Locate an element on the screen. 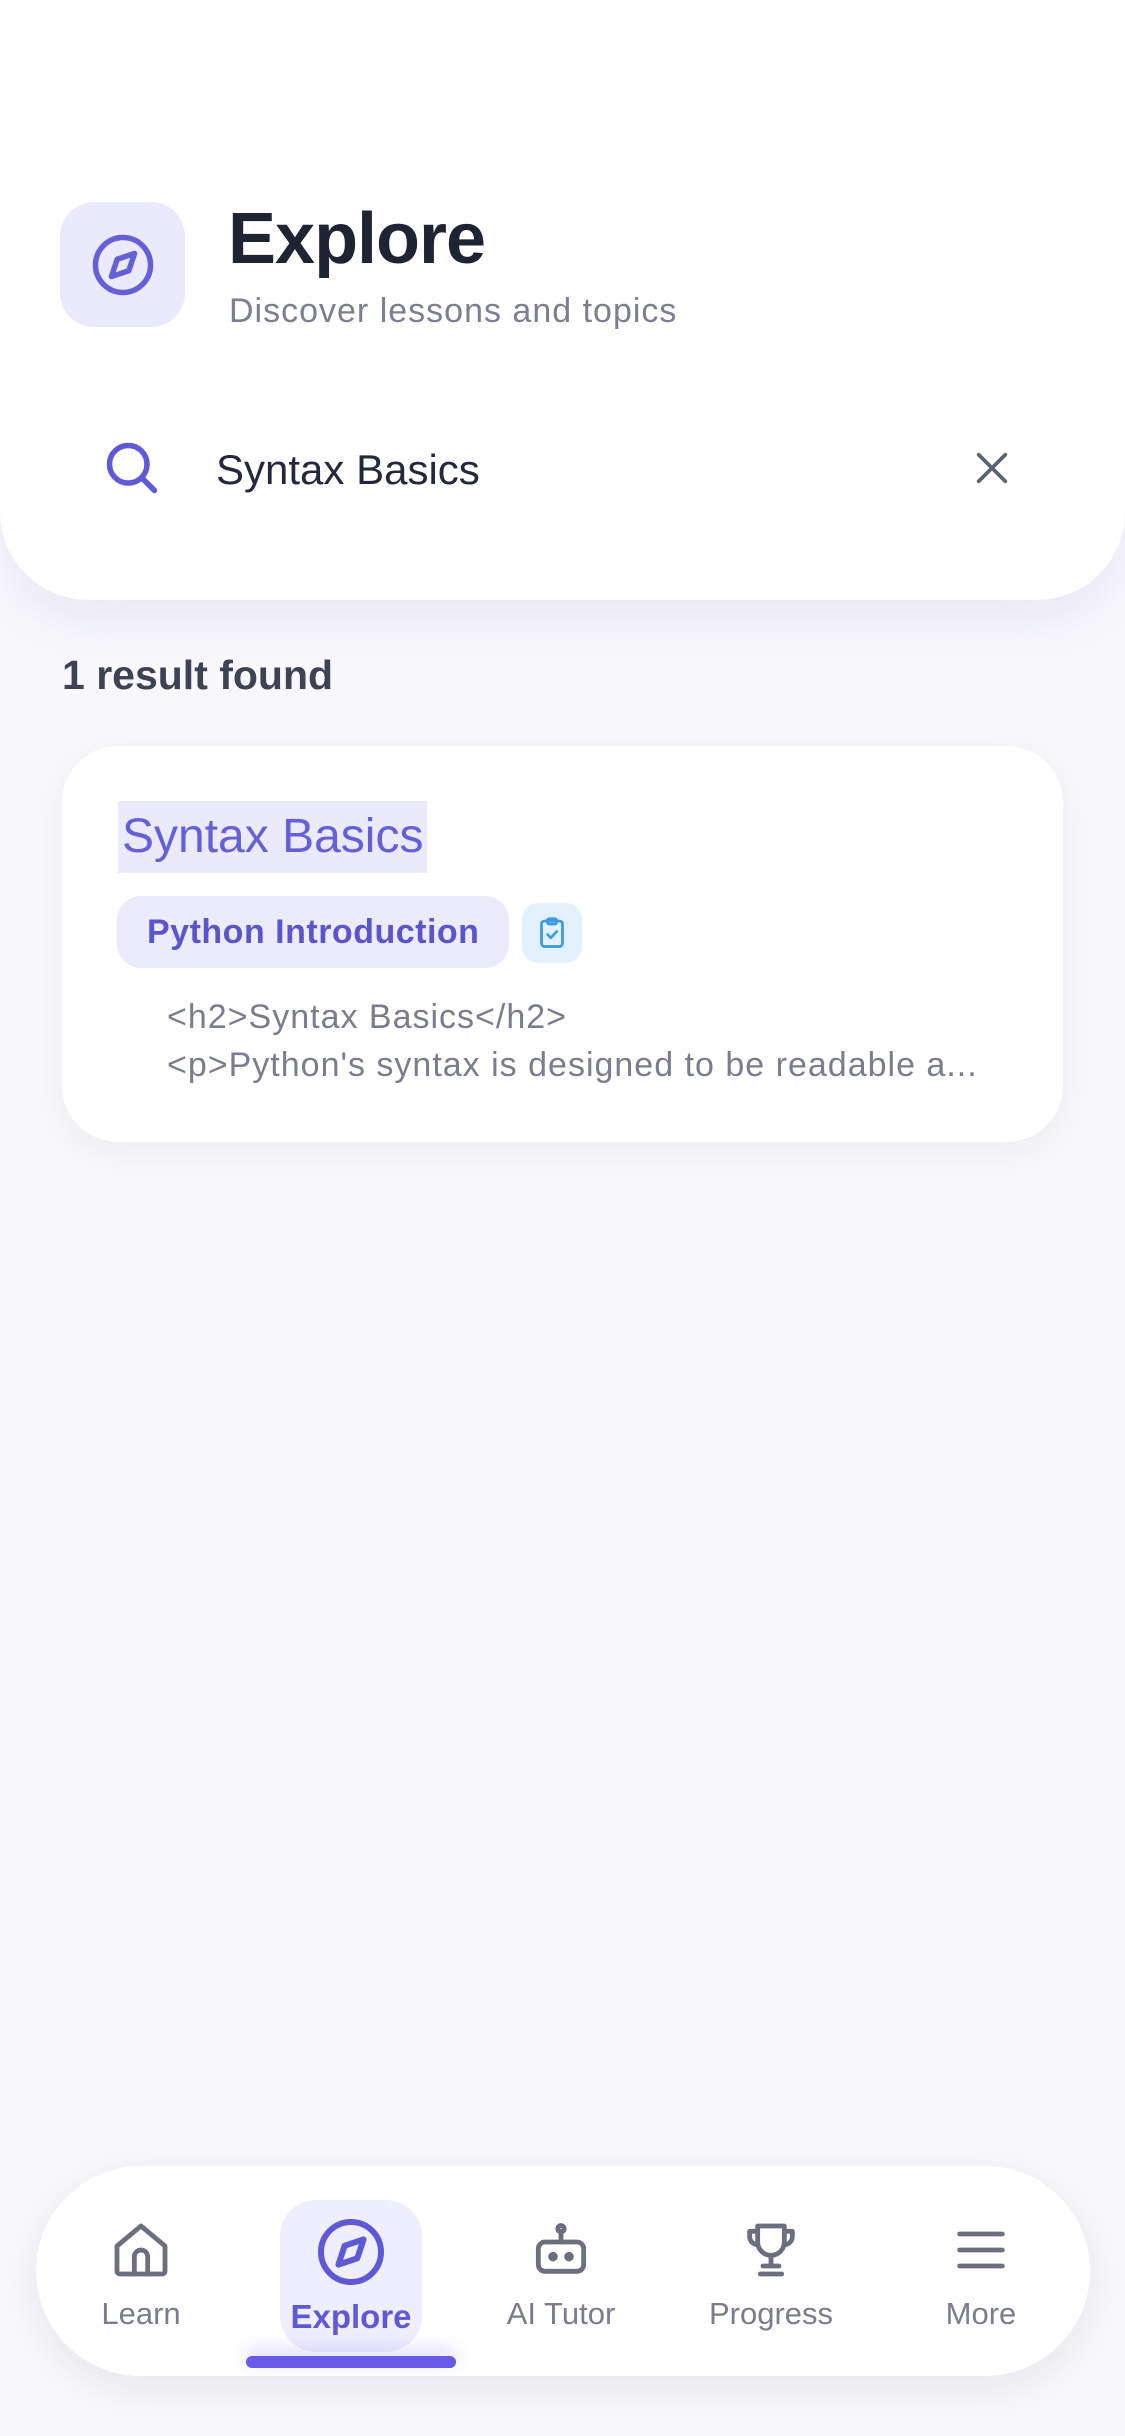  nav-item-progress: Progress is located at coordinates (771, 2271).